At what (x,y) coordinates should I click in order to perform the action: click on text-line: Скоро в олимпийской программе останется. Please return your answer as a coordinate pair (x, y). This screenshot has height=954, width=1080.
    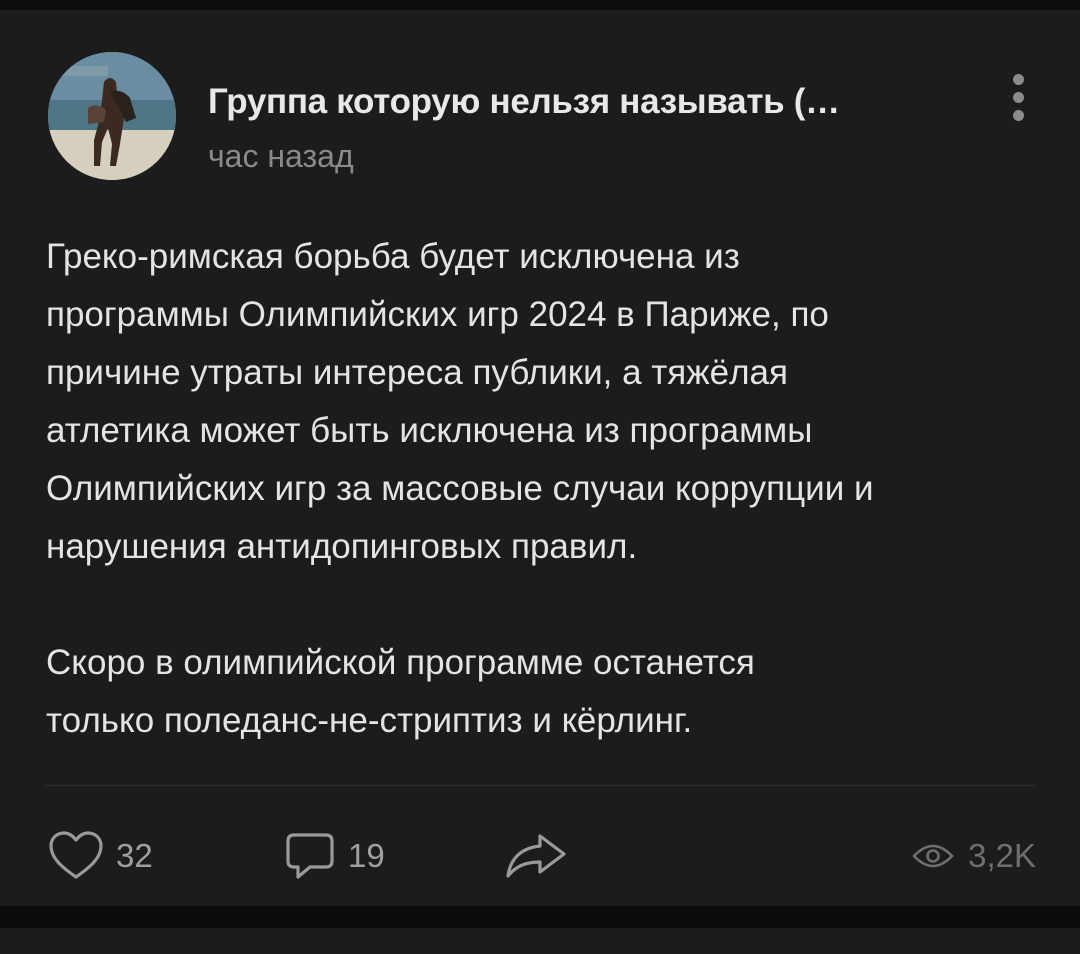
    Looking at the image, I should click on (400, 662).